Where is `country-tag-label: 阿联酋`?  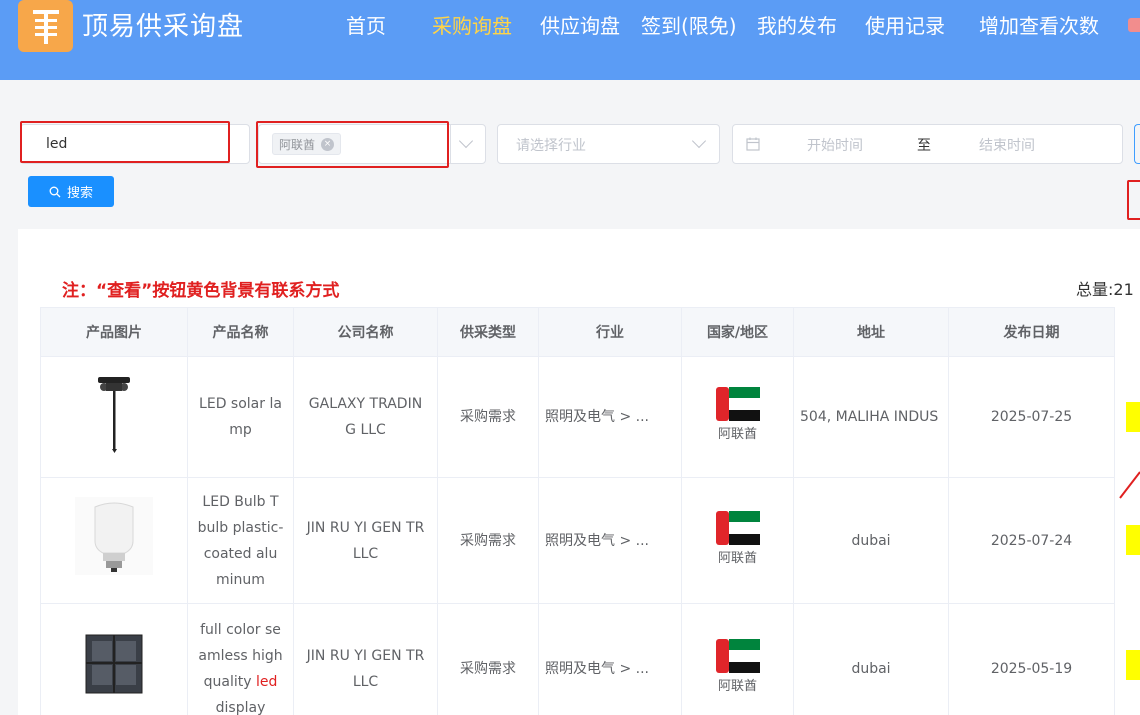 country-tag-label: 阿联酋 is located at coordinates (297, 144).